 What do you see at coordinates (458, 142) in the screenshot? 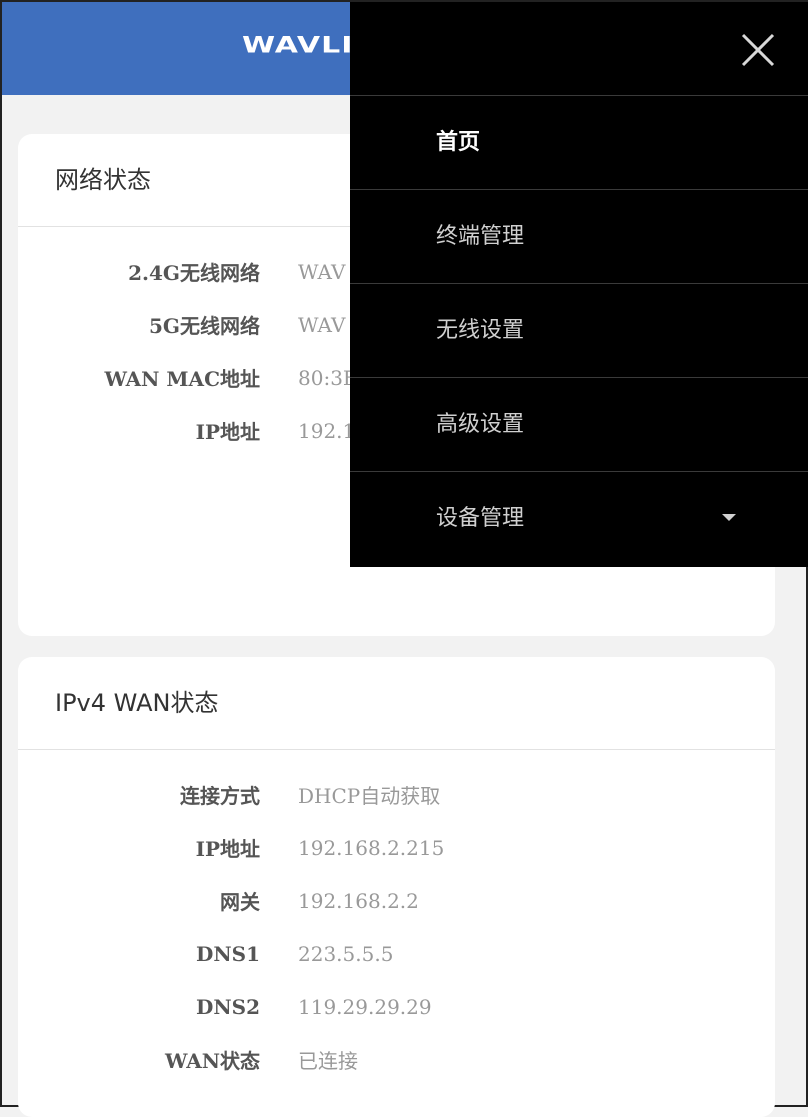
I see `menu-item-label: 首页` at bounding box center [458, 142].